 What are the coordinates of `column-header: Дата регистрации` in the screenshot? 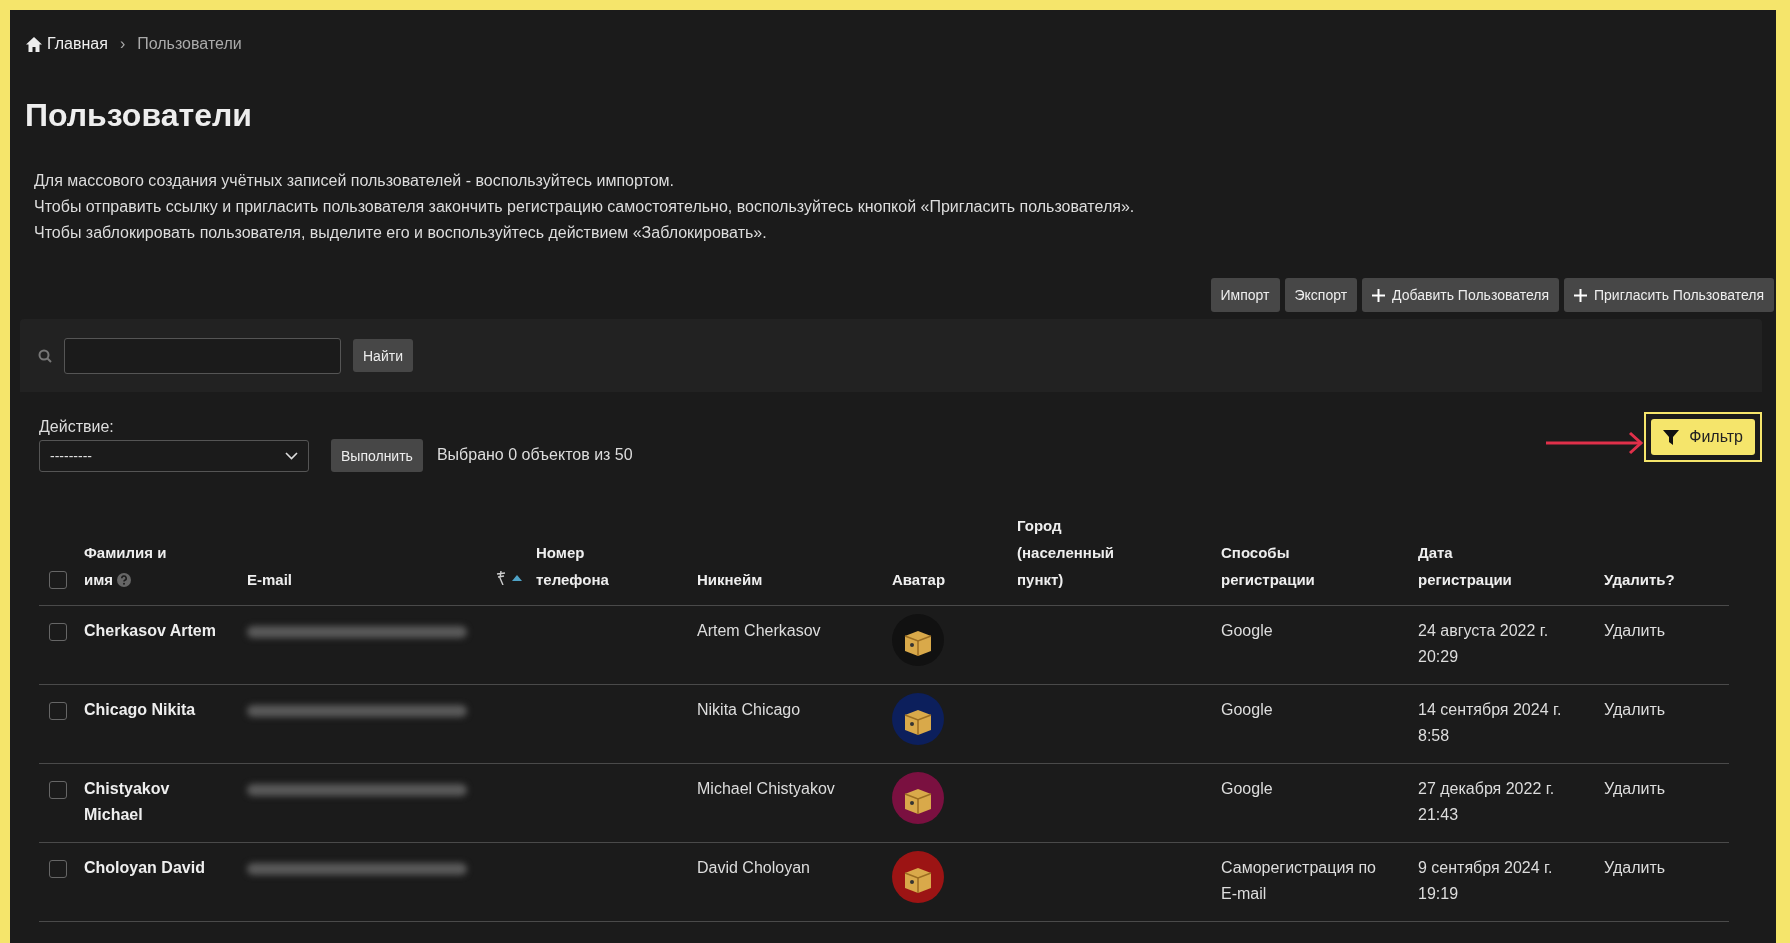 It's located at (1465, 566).